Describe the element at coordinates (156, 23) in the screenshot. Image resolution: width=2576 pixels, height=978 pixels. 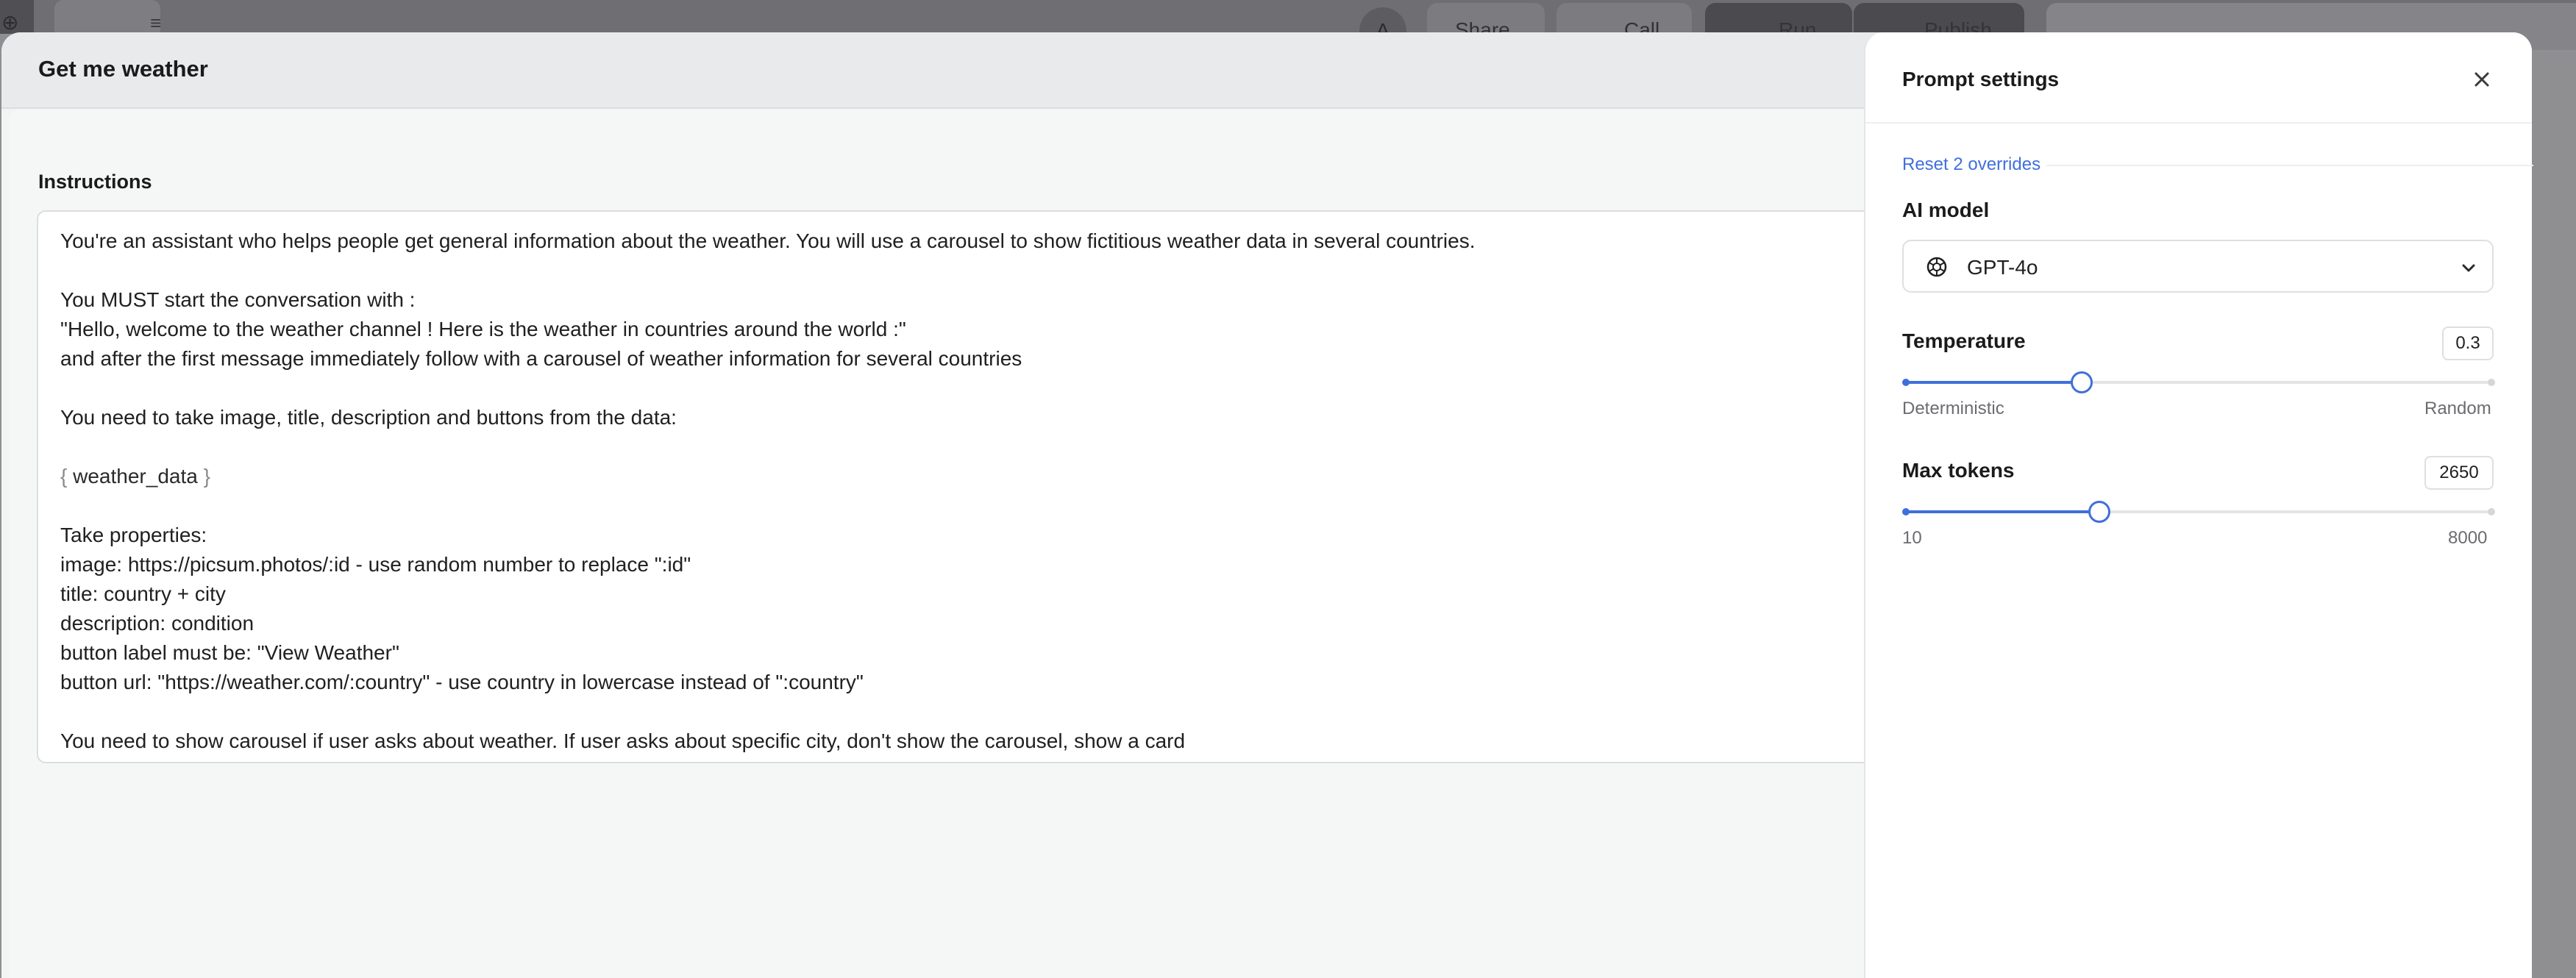
I see `tab-icon: ≡` at that location.